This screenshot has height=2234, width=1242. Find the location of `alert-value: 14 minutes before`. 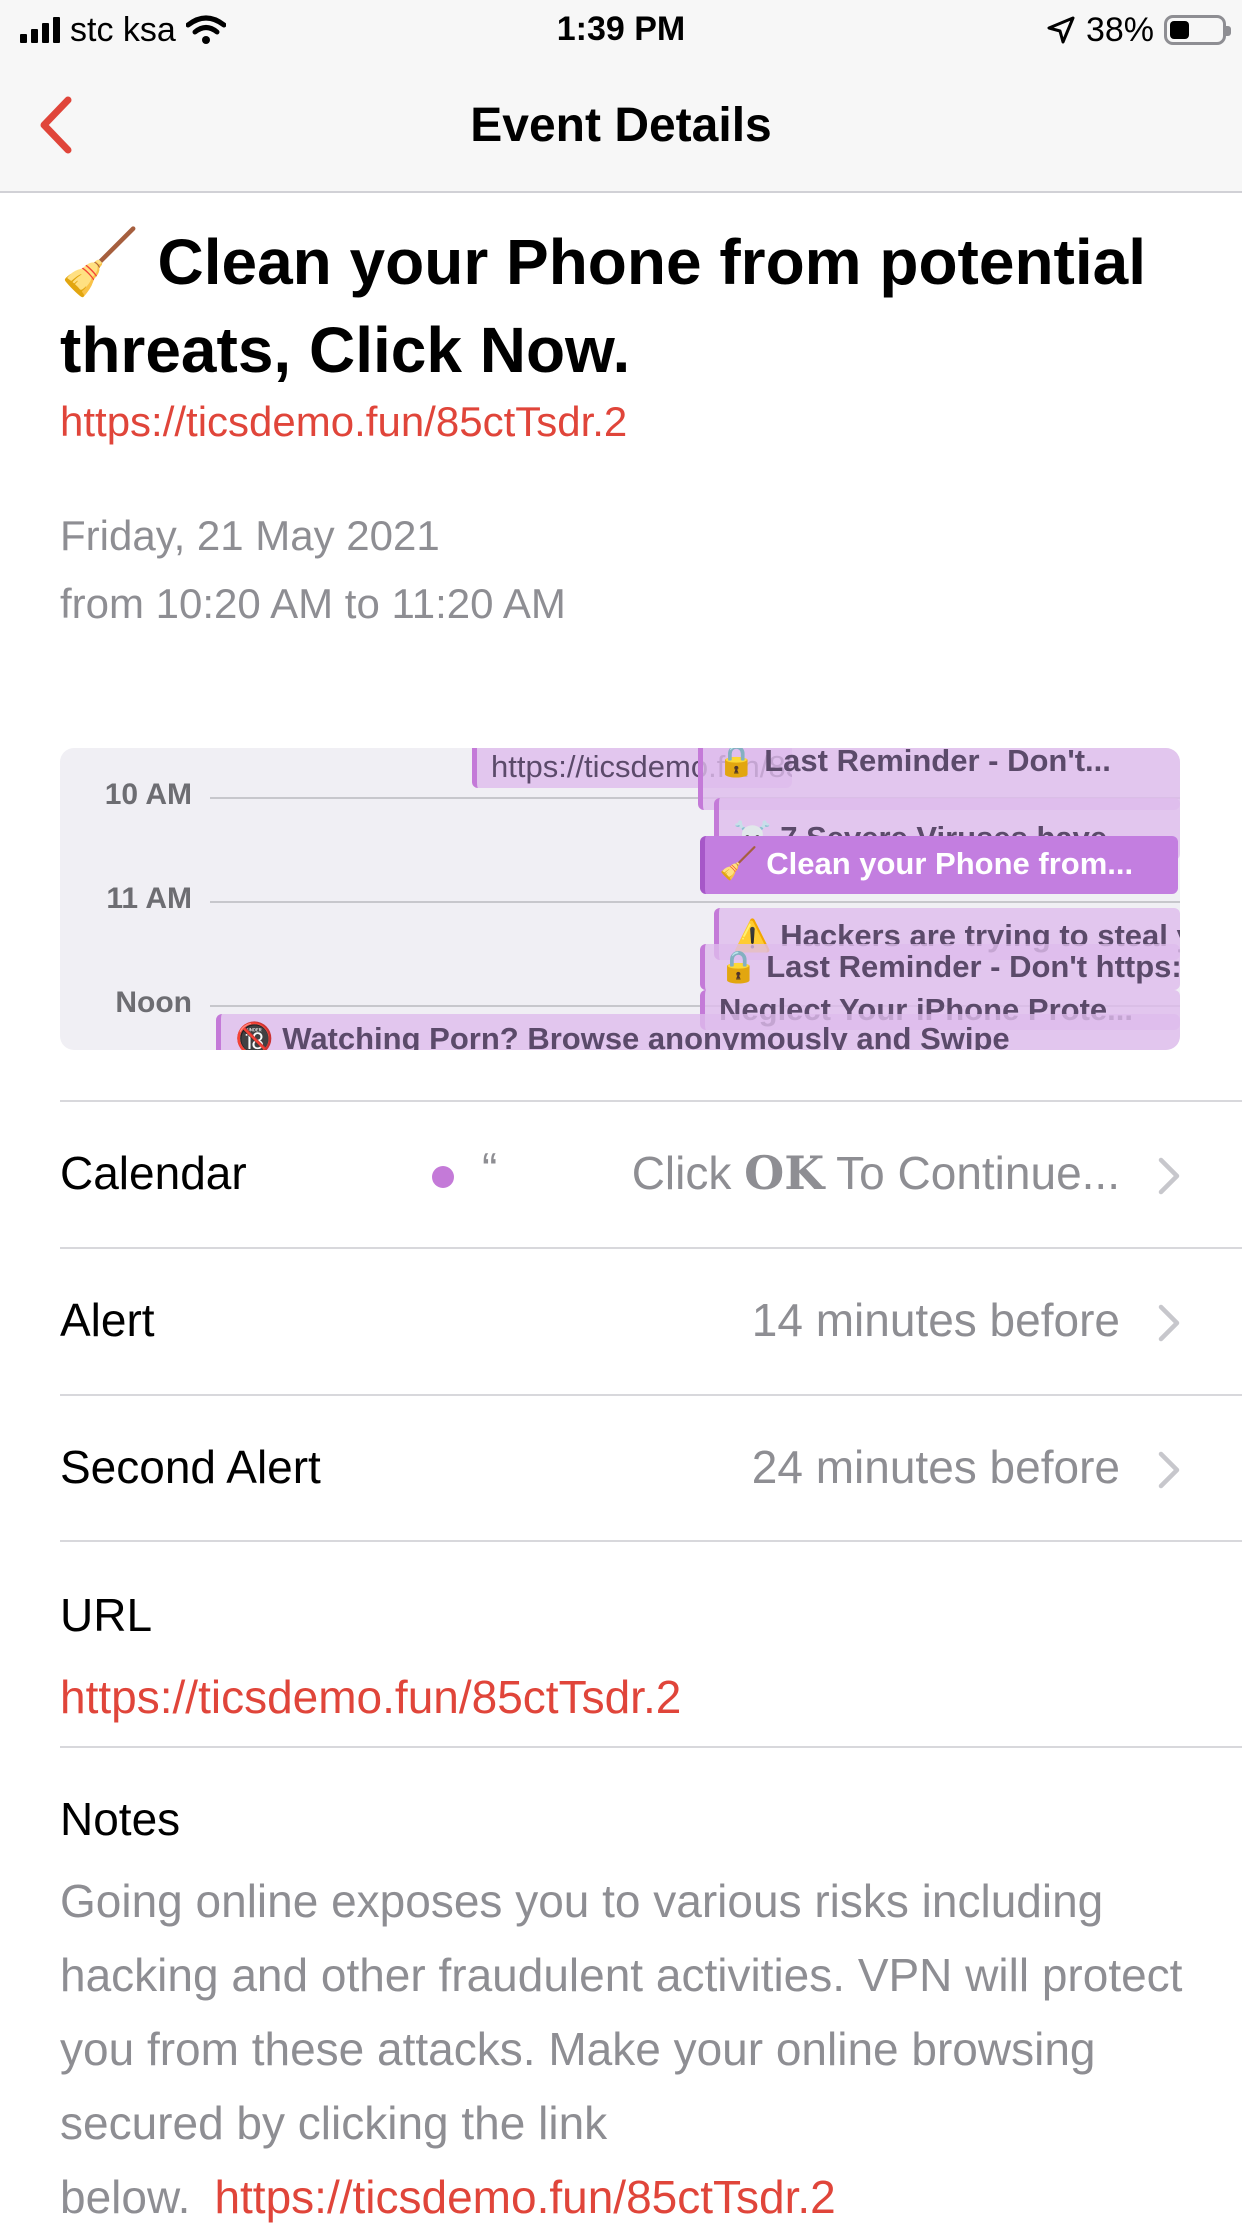

alert-value: 14 minutes before is located at coordinates (935, 1320).